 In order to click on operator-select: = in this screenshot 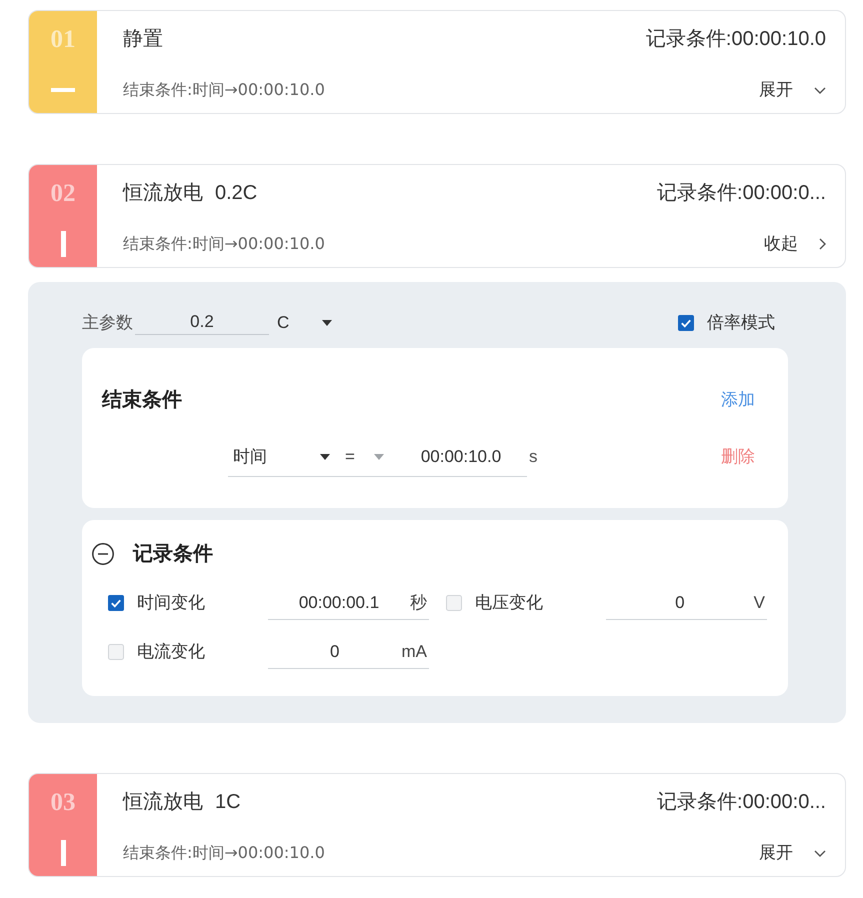, I will do `click(366, 457)`.